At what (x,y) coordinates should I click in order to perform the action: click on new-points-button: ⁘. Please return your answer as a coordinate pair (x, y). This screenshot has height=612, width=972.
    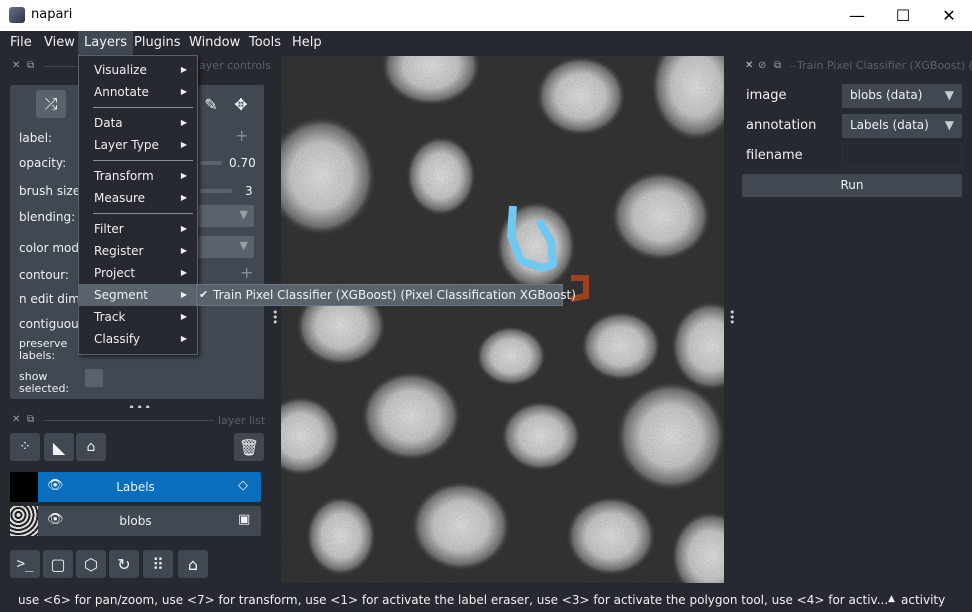
    Looking at the image, I should click on (25, 447).